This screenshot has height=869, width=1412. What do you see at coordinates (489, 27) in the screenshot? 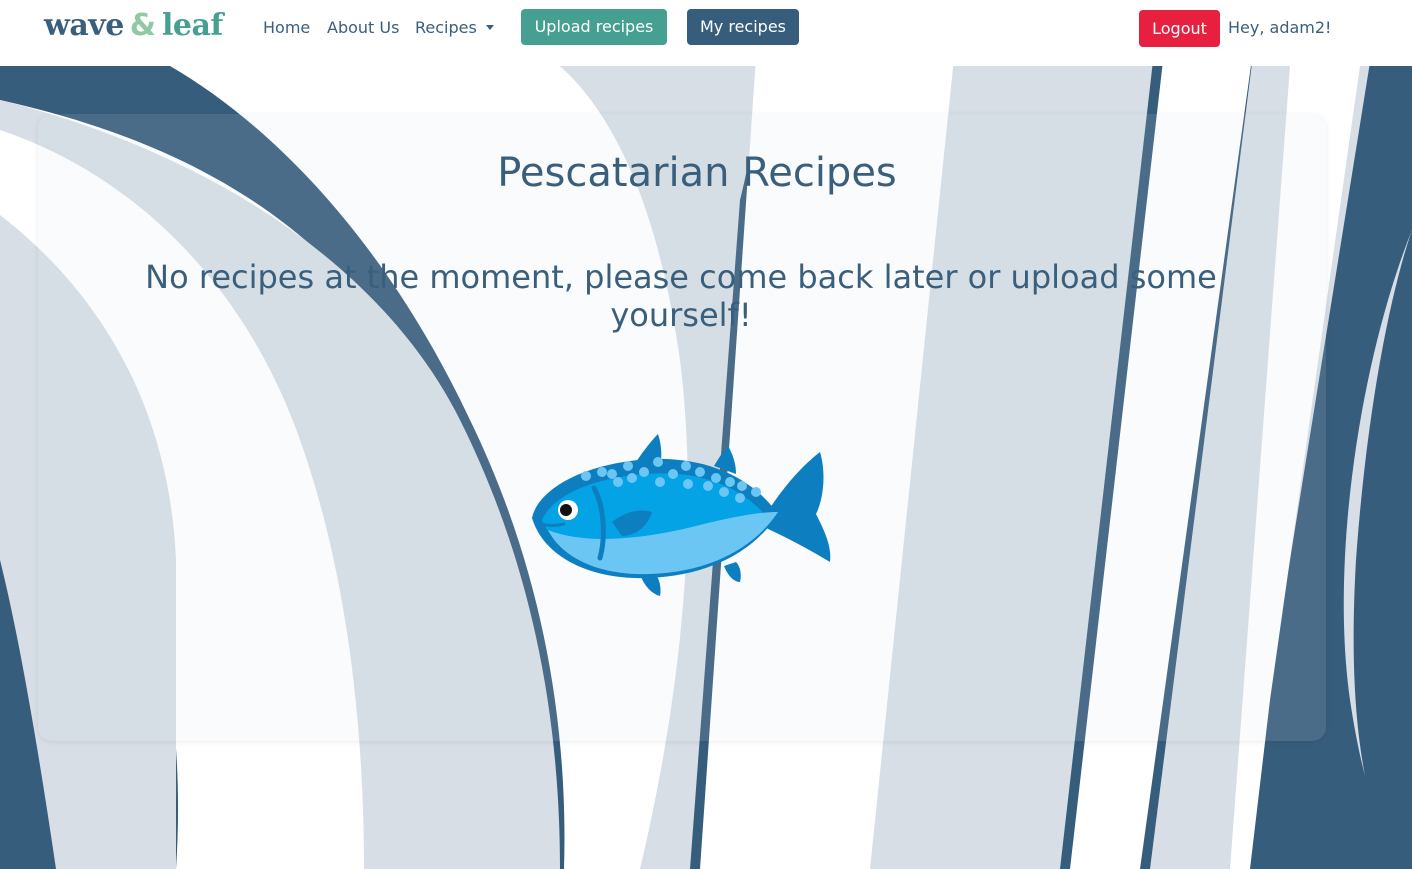
I see `chevron-down-icon` at bounding box center [489, 27].